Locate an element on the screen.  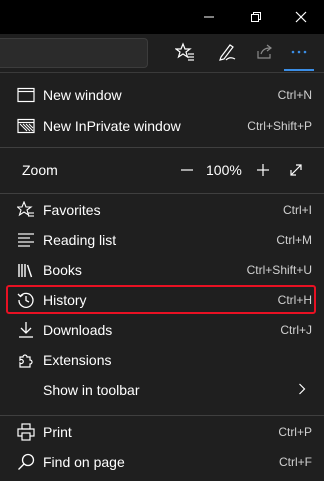
favorites-bar-button is located at coordinates (185, 52).